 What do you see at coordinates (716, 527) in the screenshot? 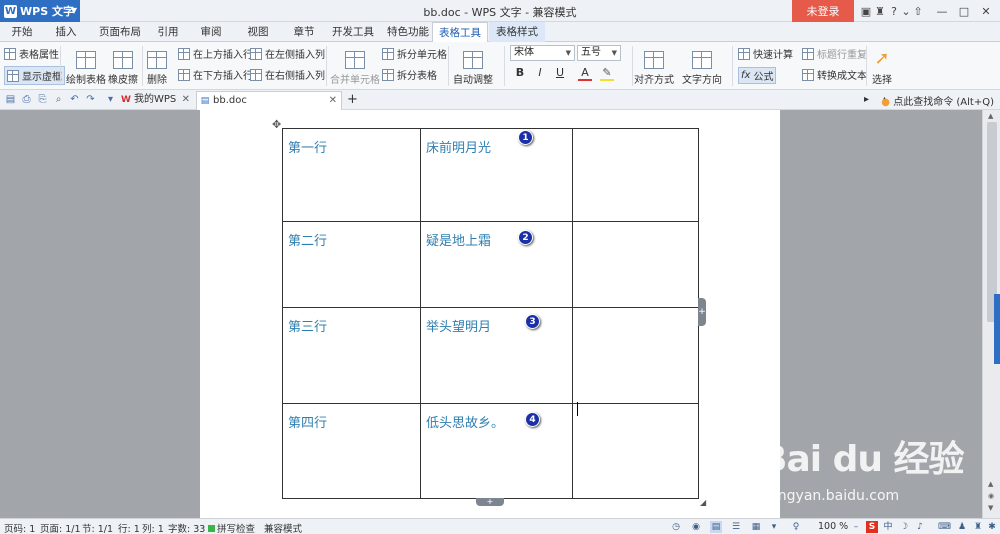
I see `page-view-icon: ▤` at bounding box center [716, 527].